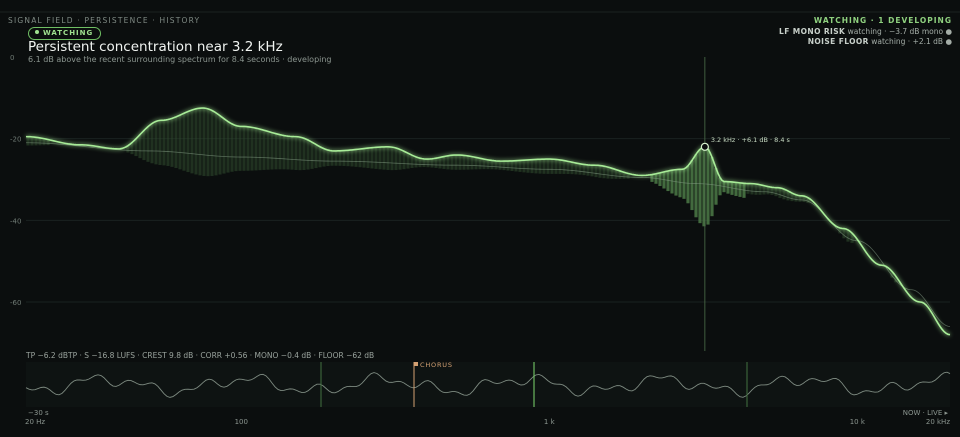  What do you see at coordinates (416, 364) in the screenshot?
I see `chorus-flag-icon` at bounding box center [416, 364].